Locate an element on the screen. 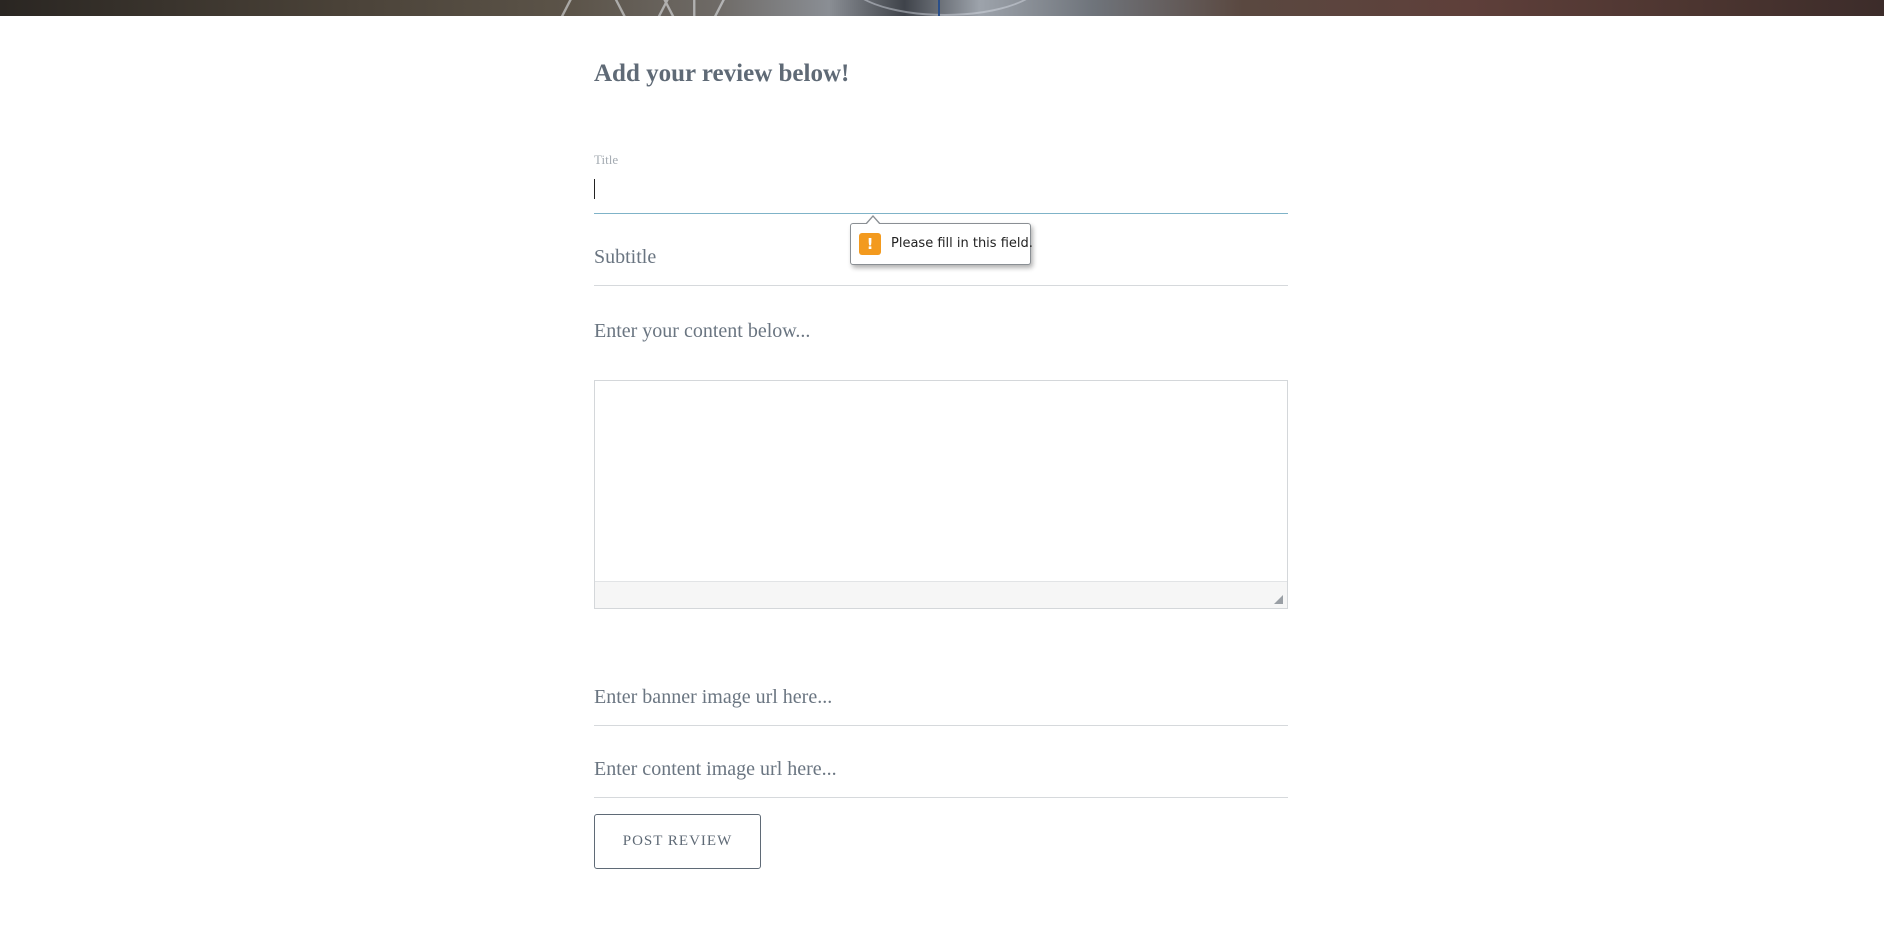  editor-status-bar is located at coordinates (941, 594).